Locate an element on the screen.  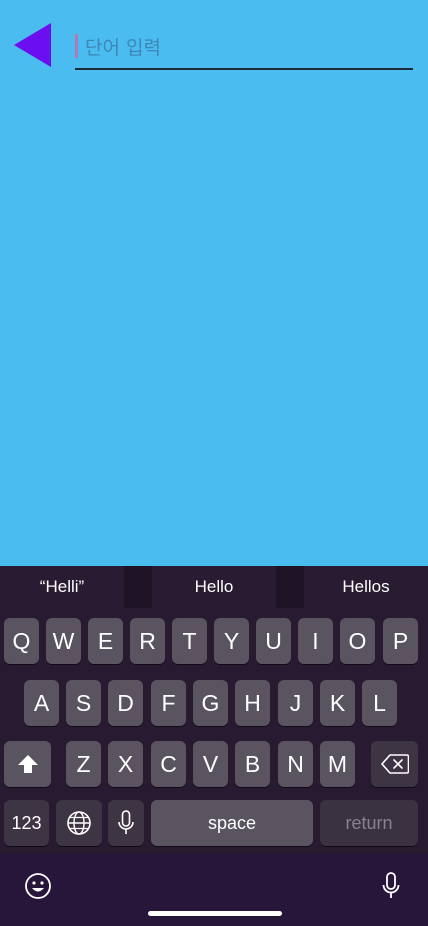
key-q: Q is located at coordinates (21, 641).